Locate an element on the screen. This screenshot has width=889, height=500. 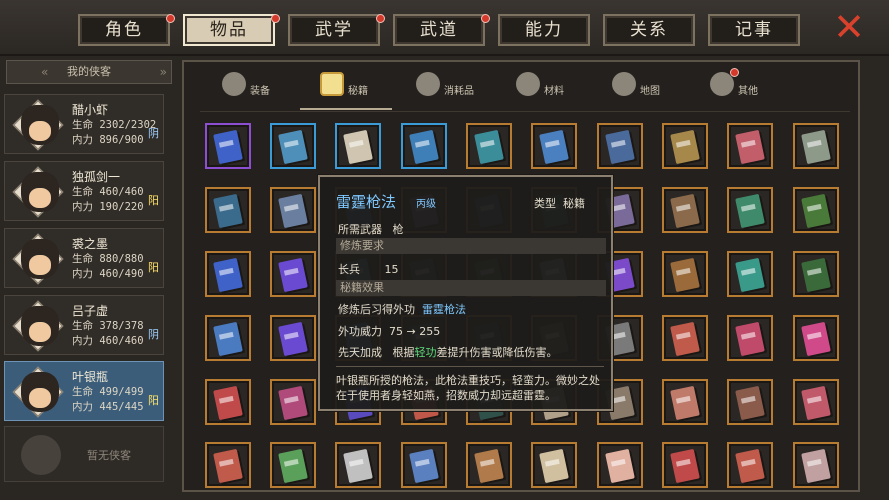
tab-ability: 能力 is located at coordinates (544, 30).